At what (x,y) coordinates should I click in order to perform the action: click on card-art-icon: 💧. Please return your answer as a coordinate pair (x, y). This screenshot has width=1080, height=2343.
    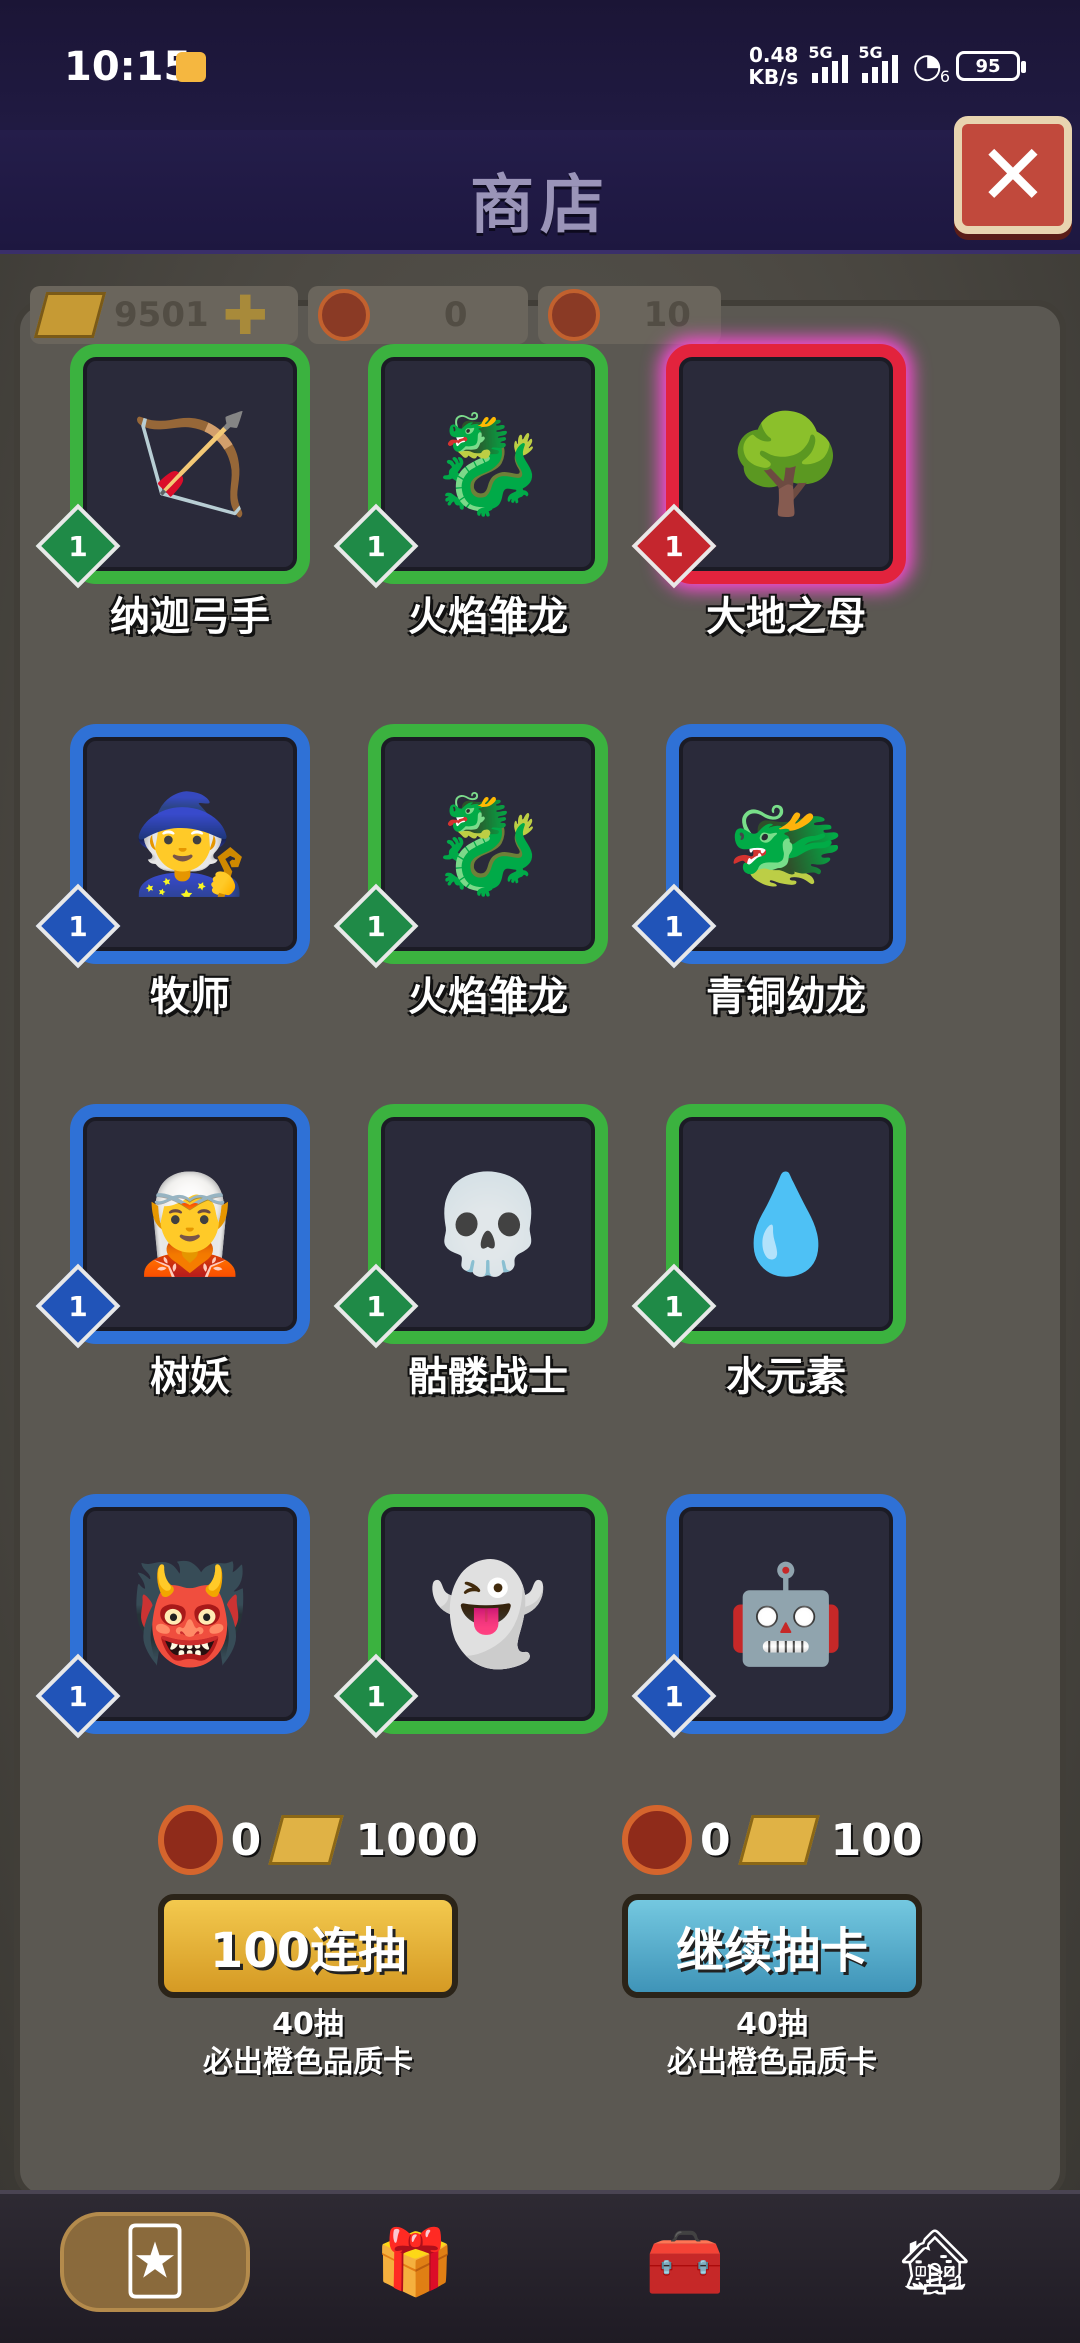
    Looking at the image, I should click on (786, 1223).